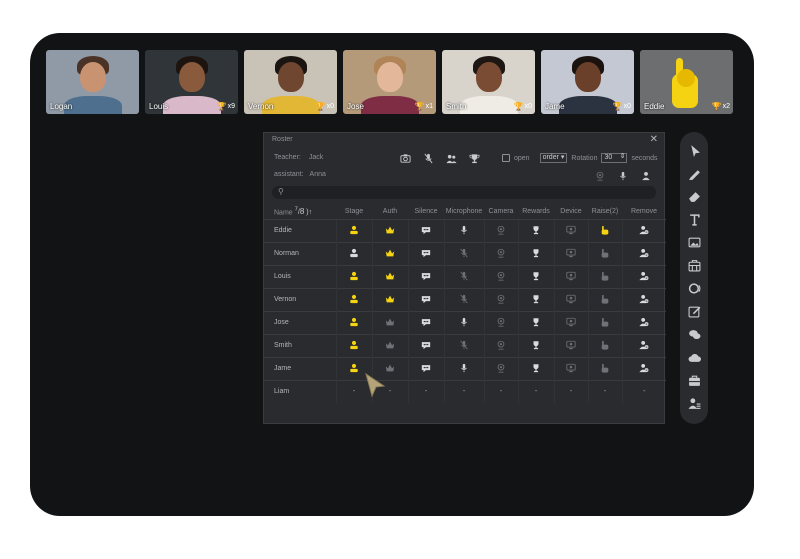 The image size is (800, 559). What do you see at coordinates (654, 139) in the screenshot?
I see `close-icon: ✕` at bounding box center [654, 139].